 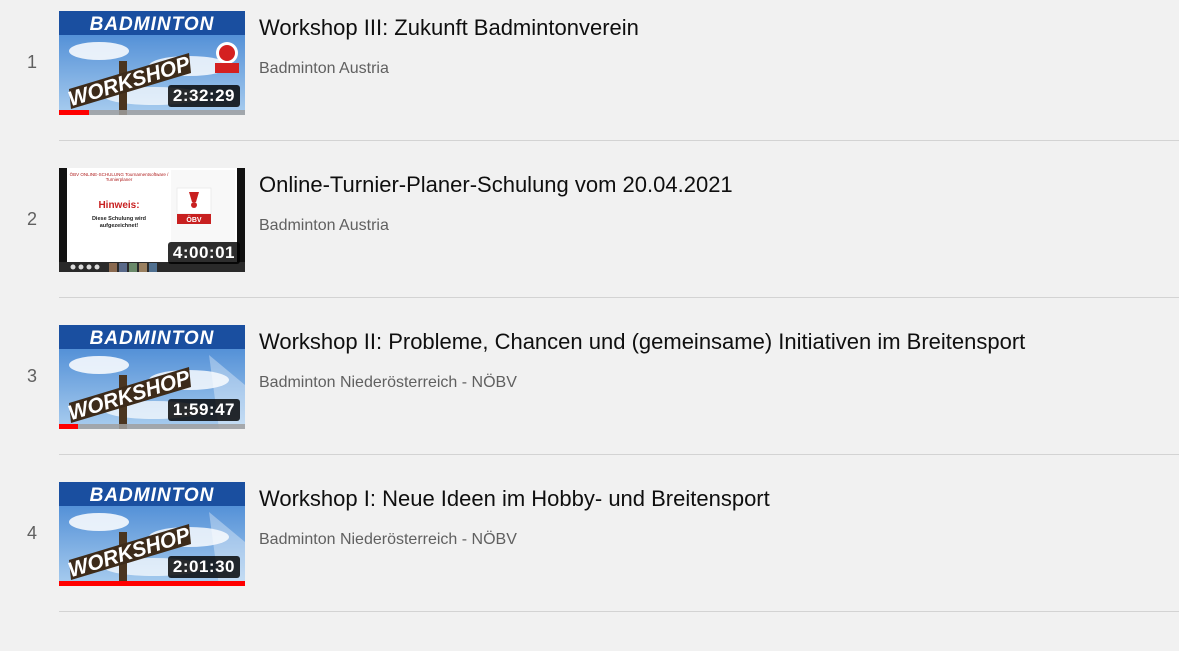 What do you see at coordinates (152, 63) in the screenshot?
I see `video-thumbnail: BADMINTON WORKSHOP 2:32:29` at bounding box center [152, 63].